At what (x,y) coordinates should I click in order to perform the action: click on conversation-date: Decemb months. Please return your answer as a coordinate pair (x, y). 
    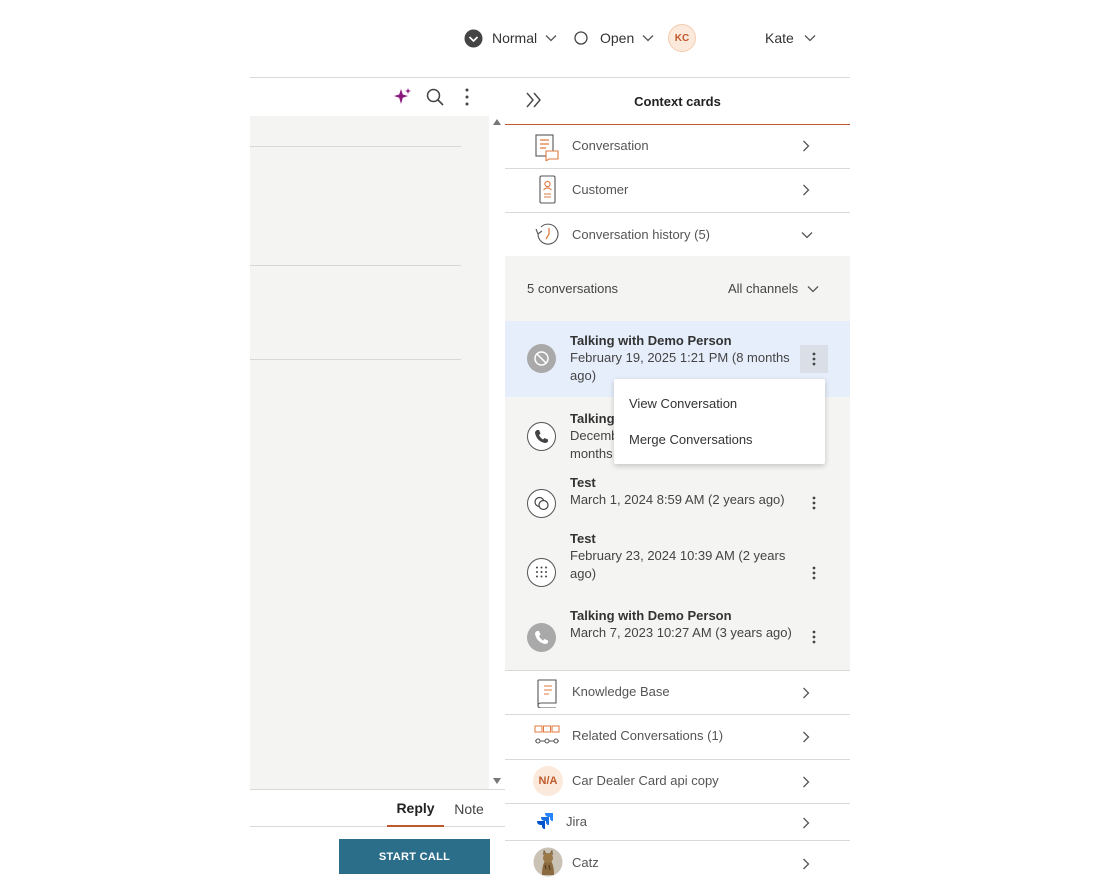
    Looking at the image, I should click on (594, 444).